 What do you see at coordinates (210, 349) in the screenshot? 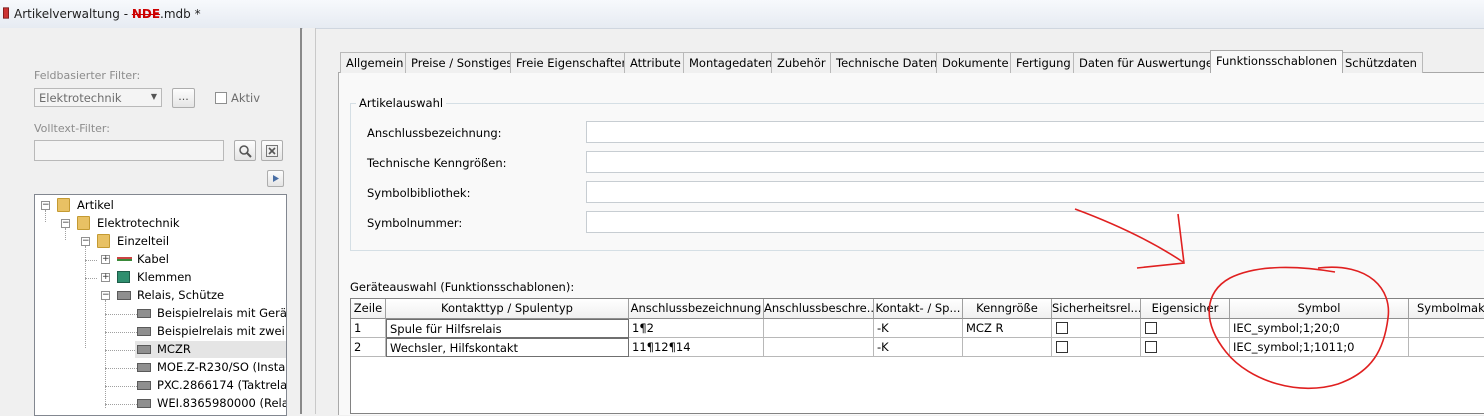
I see `tree-item-selected: MCZR` at bounding box center [210, 349].